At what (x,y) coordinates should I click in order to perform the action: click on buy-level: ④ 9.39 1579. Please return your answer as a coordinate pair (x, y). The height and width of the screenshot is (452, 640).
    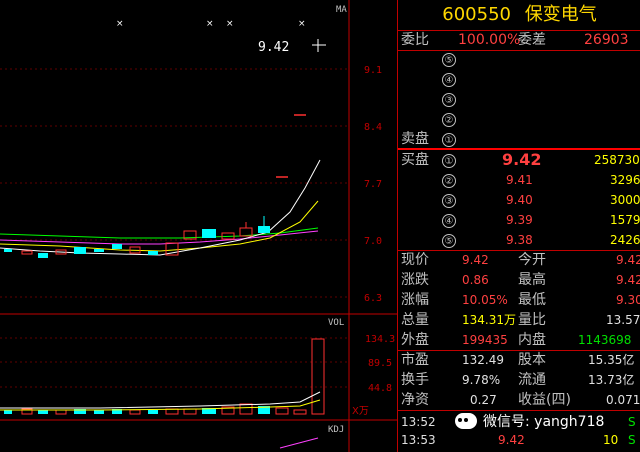
    Looking at the image, I should click on (519, 220).